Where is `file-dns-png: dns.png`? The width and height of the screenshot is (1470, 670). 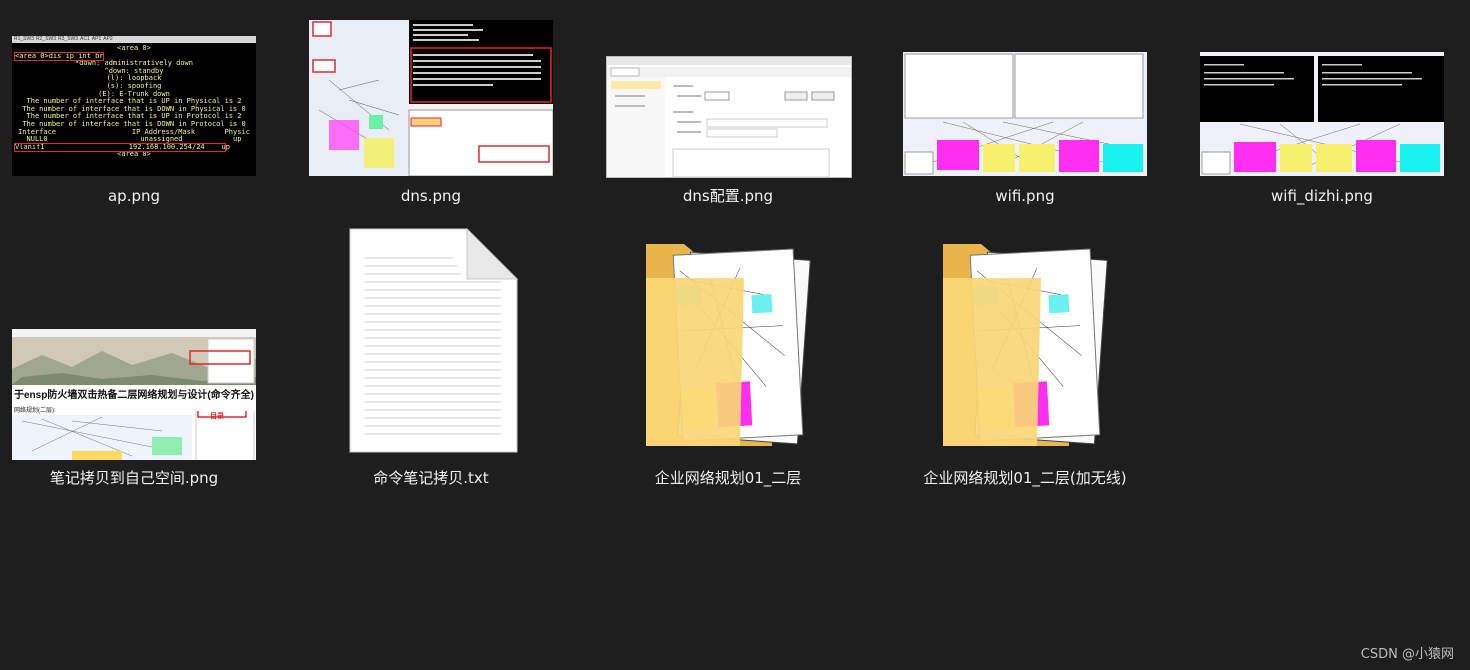 file-dns-png: dns.png is located at coordinates (431, 112).